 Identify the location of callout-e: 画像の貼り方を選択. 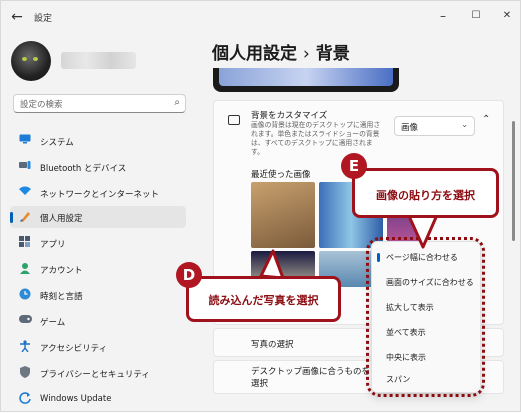
(425, 193).